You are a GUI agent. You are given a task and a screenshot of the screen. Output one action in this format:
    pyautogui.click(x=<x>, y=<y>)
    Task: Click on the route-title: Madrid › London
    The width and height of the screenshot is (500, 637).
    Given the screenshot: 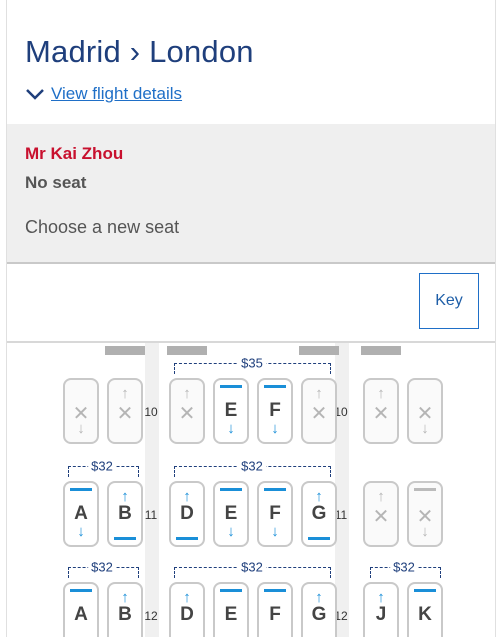 What is the action you would take?
    pyautogui.click(x=139, y=51)
    